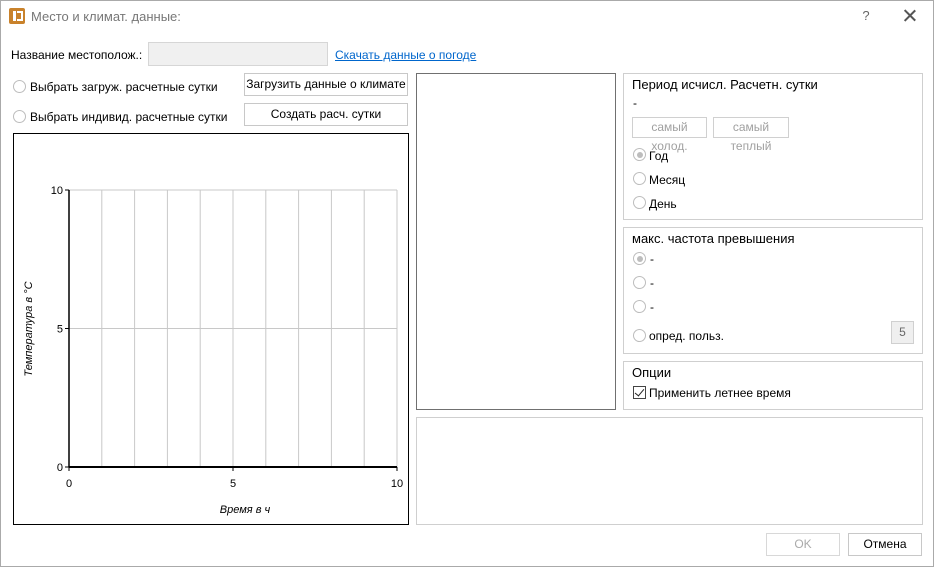 Image resolution: width=934 pixels, height=567 pixels. I want to click on radio-period-year, so click(639, 154).